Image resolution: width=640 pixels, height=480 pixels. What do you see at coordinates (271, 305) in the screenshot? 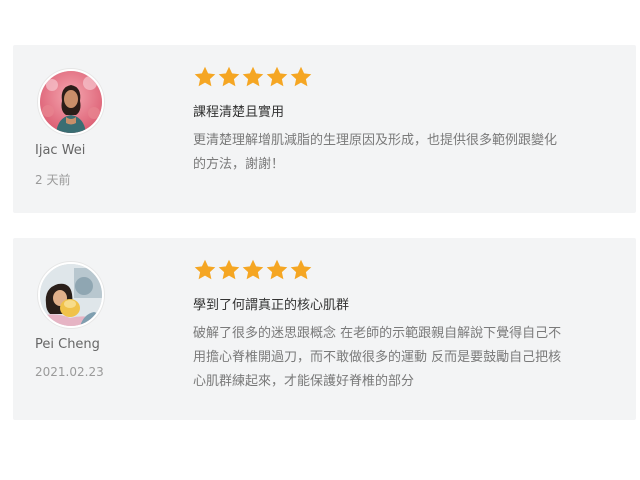
I see `review-title: 學到了何謂真正的核心肌群` at bounding box center [271, 305].